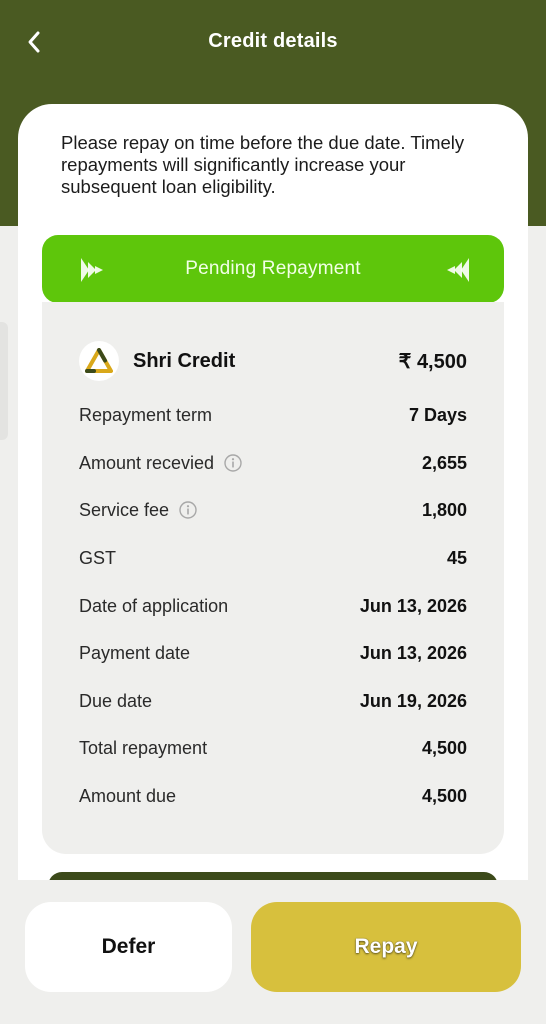  I want to click on decor-left-icon, so click(92, 270).